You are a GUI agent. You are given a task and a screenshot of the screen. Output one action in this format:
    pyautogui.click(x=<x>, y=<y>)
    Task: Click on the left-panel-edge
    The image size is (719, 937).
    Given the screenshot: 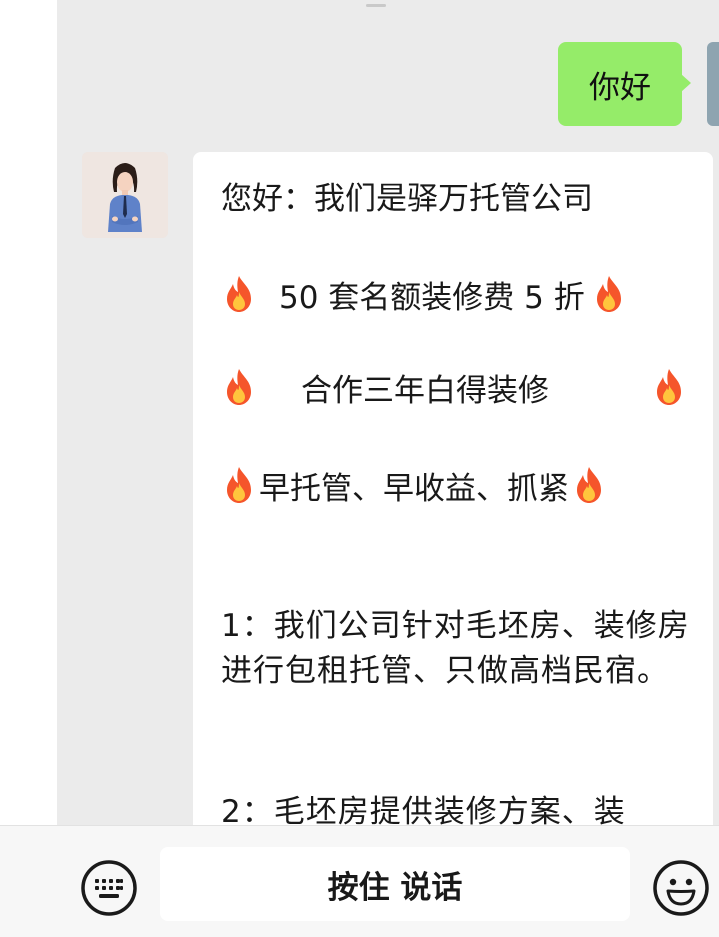 What is the action you would take?
    pyautogui.click(x=28, y=412)
    